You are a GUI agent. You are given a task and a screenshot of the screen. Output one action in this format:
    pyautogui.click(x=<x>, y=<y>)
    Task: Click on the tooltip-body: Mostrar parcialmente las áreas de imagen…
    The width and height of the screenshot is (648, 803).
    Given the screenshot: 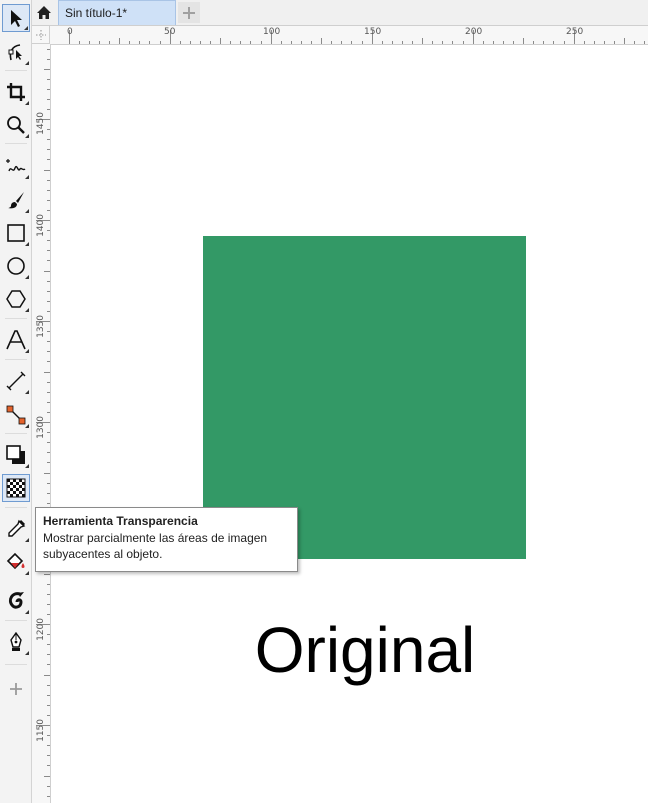 What is the action you would take?
    pyautogui.click(x=155, y=546)
    